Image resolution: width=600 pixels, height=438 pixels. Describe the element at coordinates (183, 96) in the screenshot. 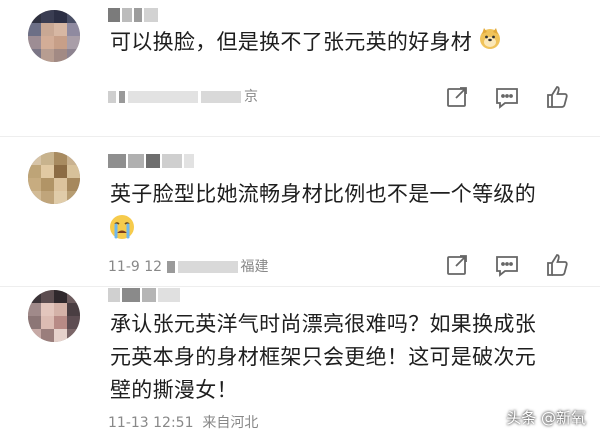

I see `comment-meta: 京` at that location.